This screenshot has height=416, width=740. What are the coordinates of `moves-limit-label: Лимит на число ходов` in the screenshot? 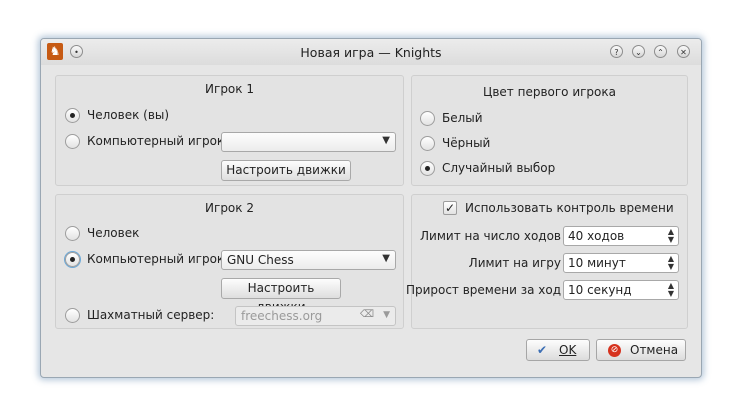 It's located at (490, 236).